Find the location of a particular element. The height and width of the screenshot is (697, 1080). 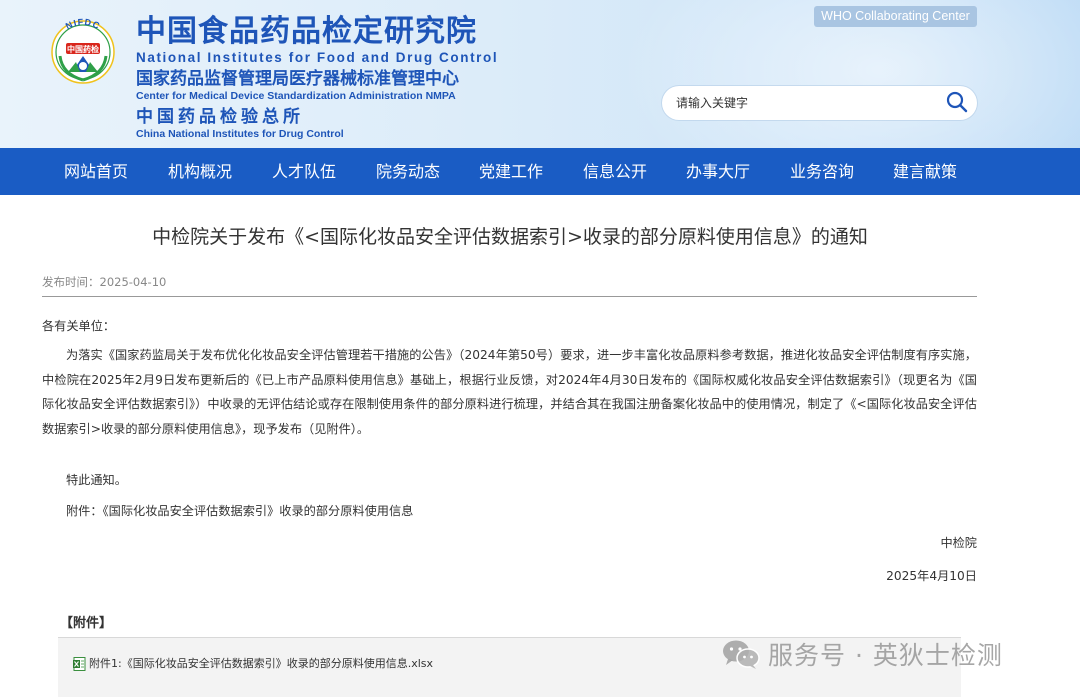

signature-date: 2025年4月10日 is located at coordinates (931, 576).